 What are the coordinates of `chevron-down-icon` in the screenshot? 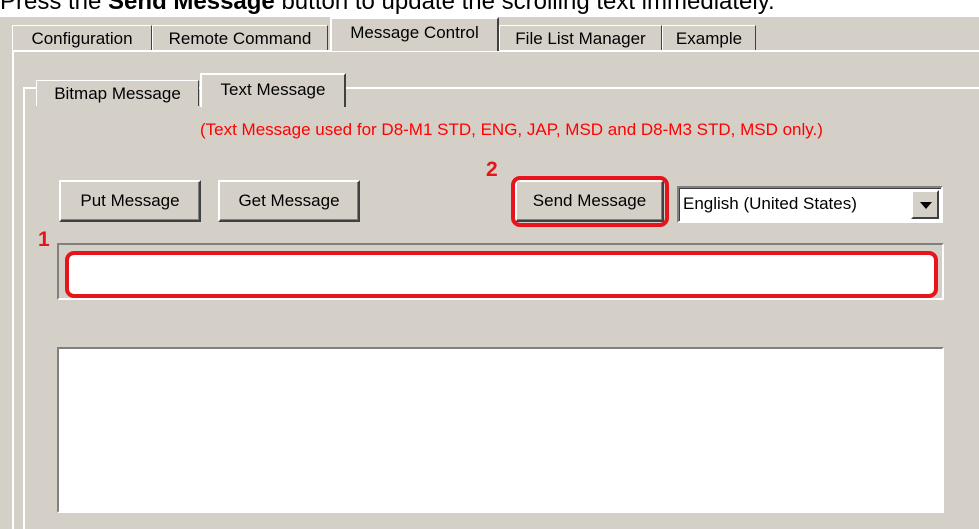 It's located at (925, 204).